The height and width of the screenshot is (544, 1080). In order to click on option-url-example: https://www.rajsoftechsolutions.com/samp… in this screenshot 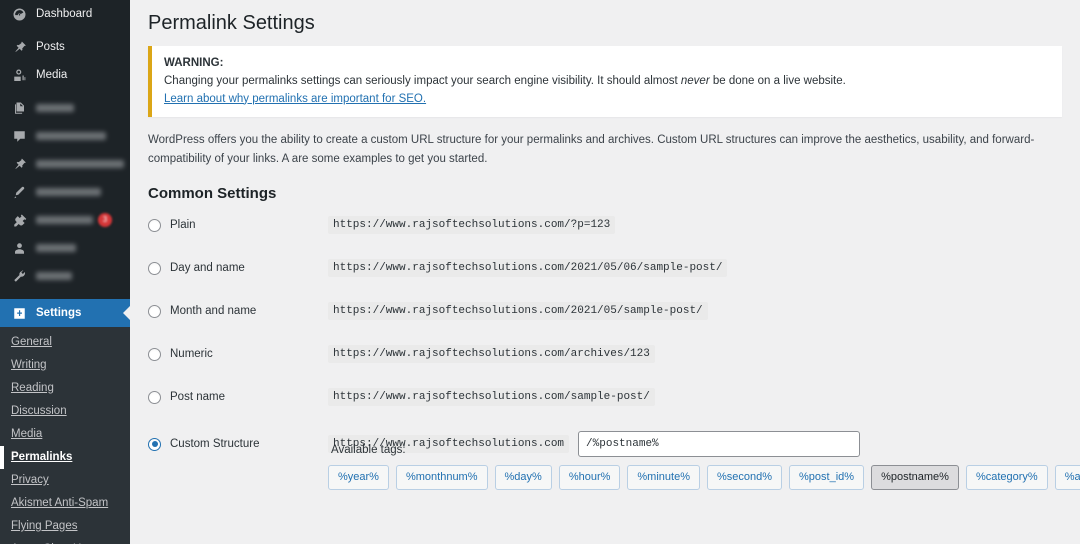, I will do `click(491, 397)`.